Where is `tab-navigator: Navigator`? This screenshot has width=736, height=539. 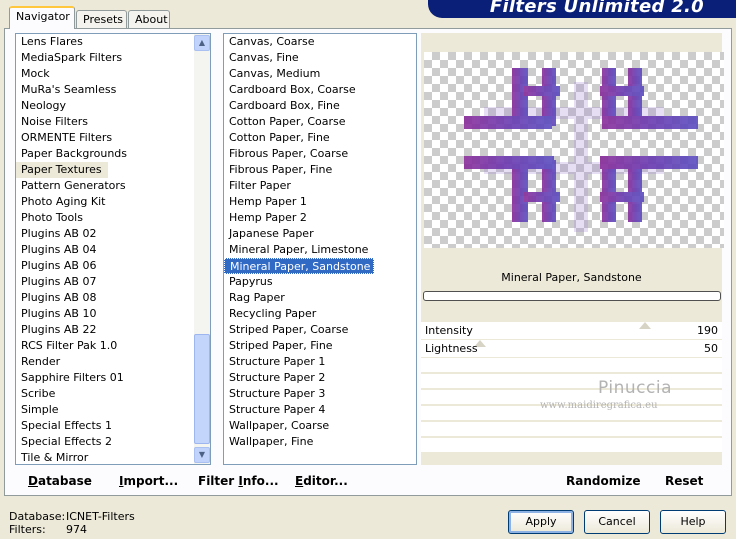
tab-navigator: Navigator is located at coordinates (42, 17).